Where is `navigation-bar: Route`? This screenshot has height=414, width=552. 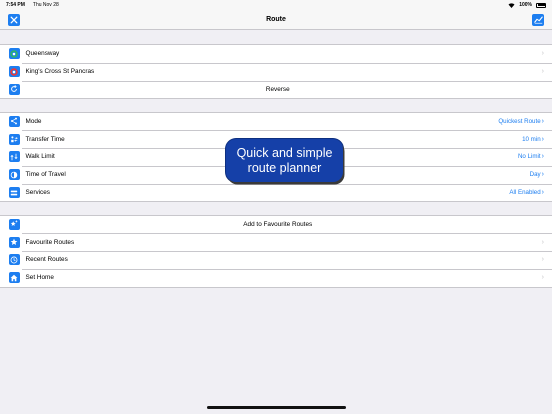 navigation-bar: Route is located at coordinates (276, 20).